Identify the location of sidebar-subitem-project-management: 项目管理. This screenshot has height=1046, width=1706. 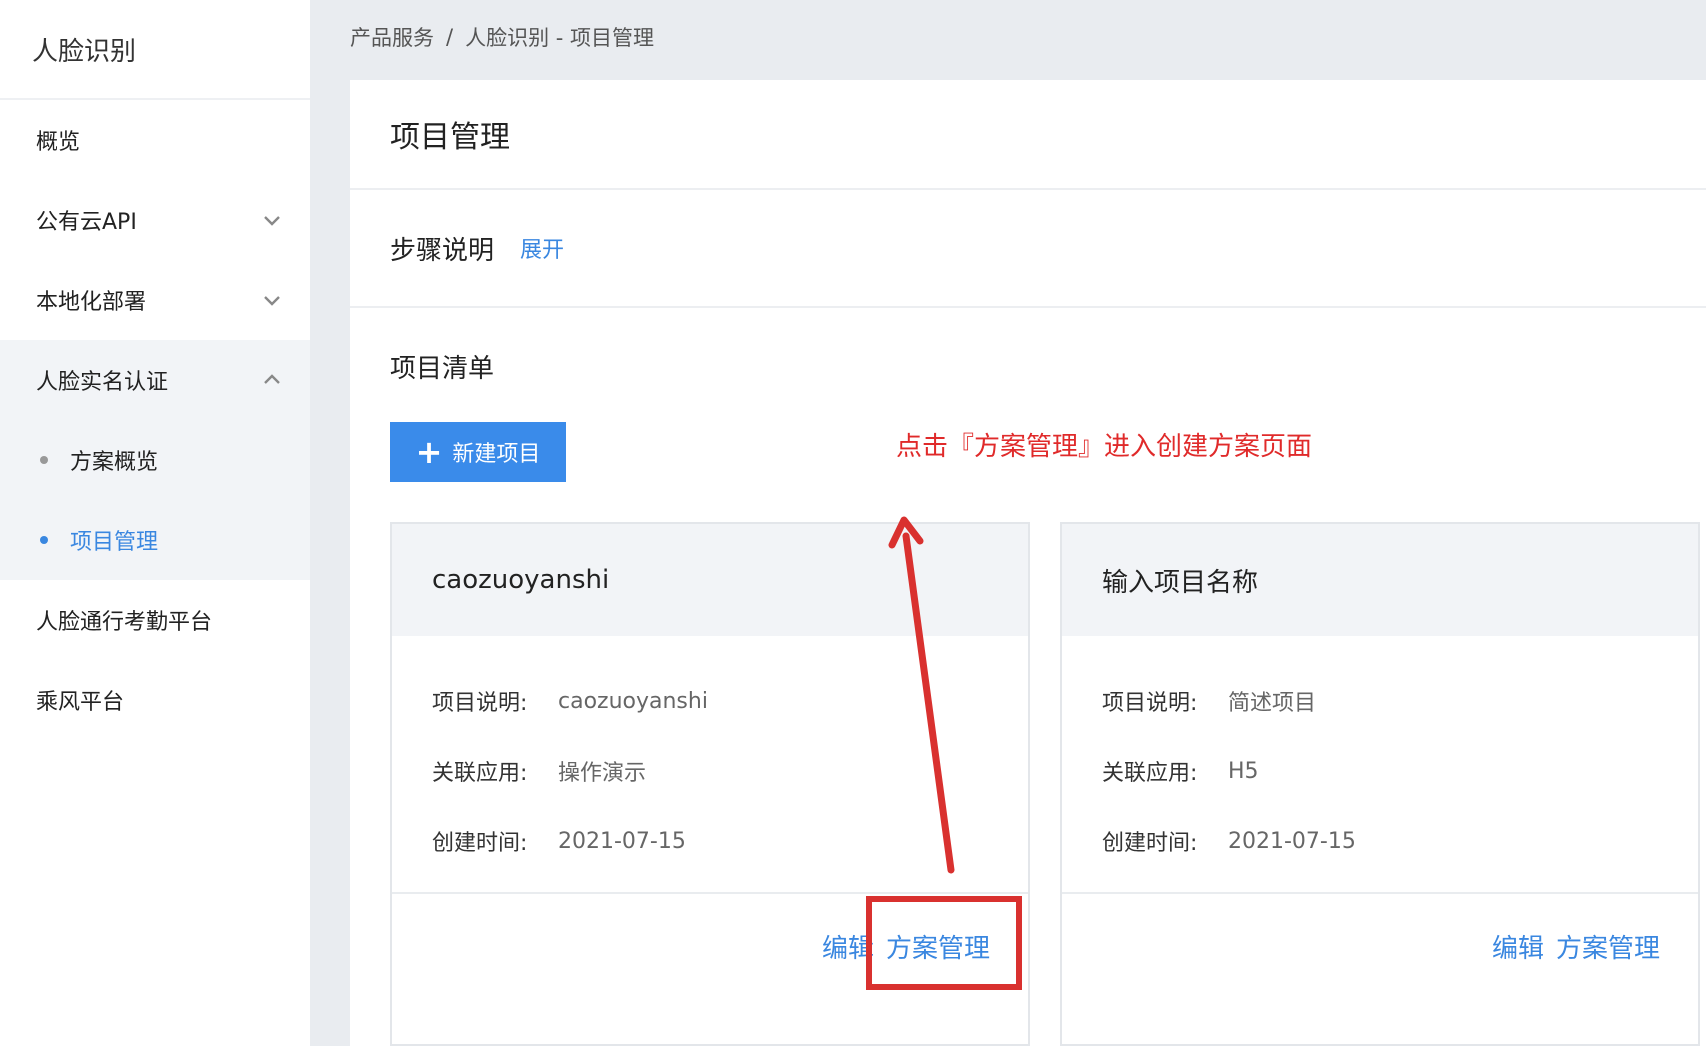
(155, 540).